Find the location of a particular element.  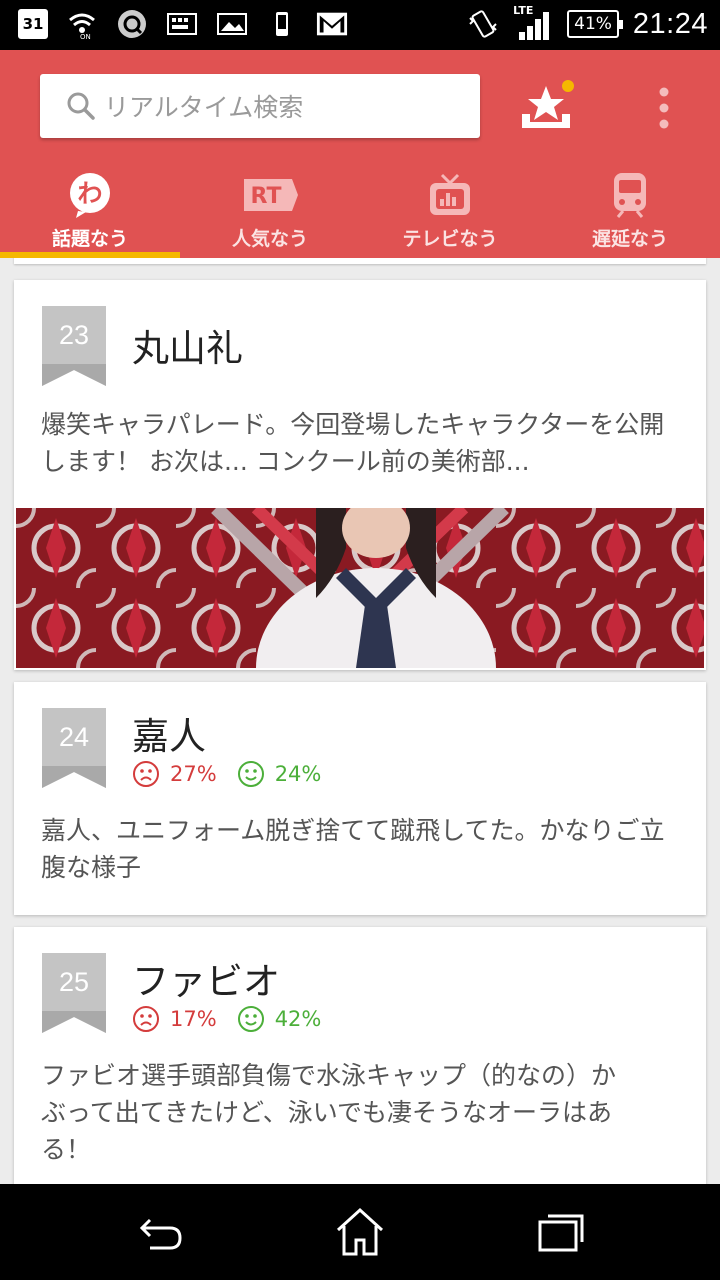

calendar-icon: 31 is located at coordinates (33, 24).